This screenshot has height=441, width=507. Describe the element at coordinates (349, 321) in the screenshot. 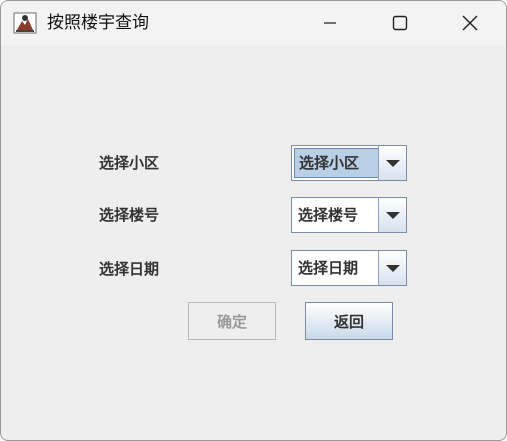

I see `back-button: 返回` at that location.